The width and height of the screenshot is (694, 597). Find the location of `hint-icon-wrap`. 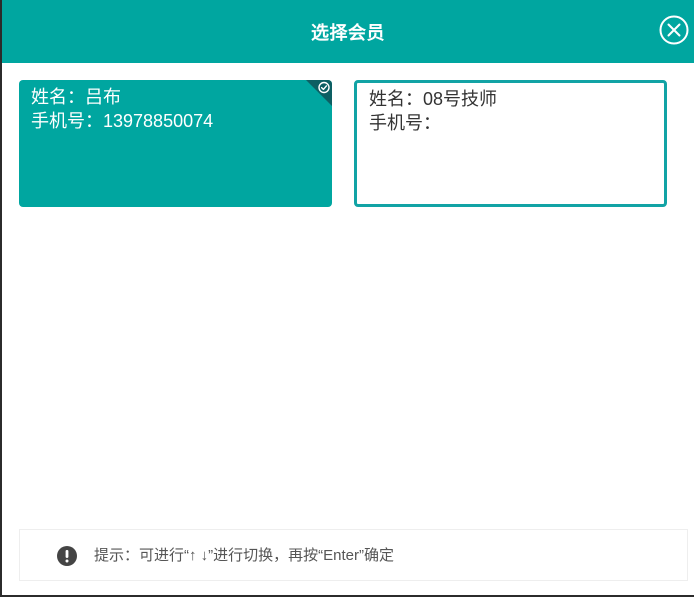

hint-icon-wrap is located at coordinates (67, 556).